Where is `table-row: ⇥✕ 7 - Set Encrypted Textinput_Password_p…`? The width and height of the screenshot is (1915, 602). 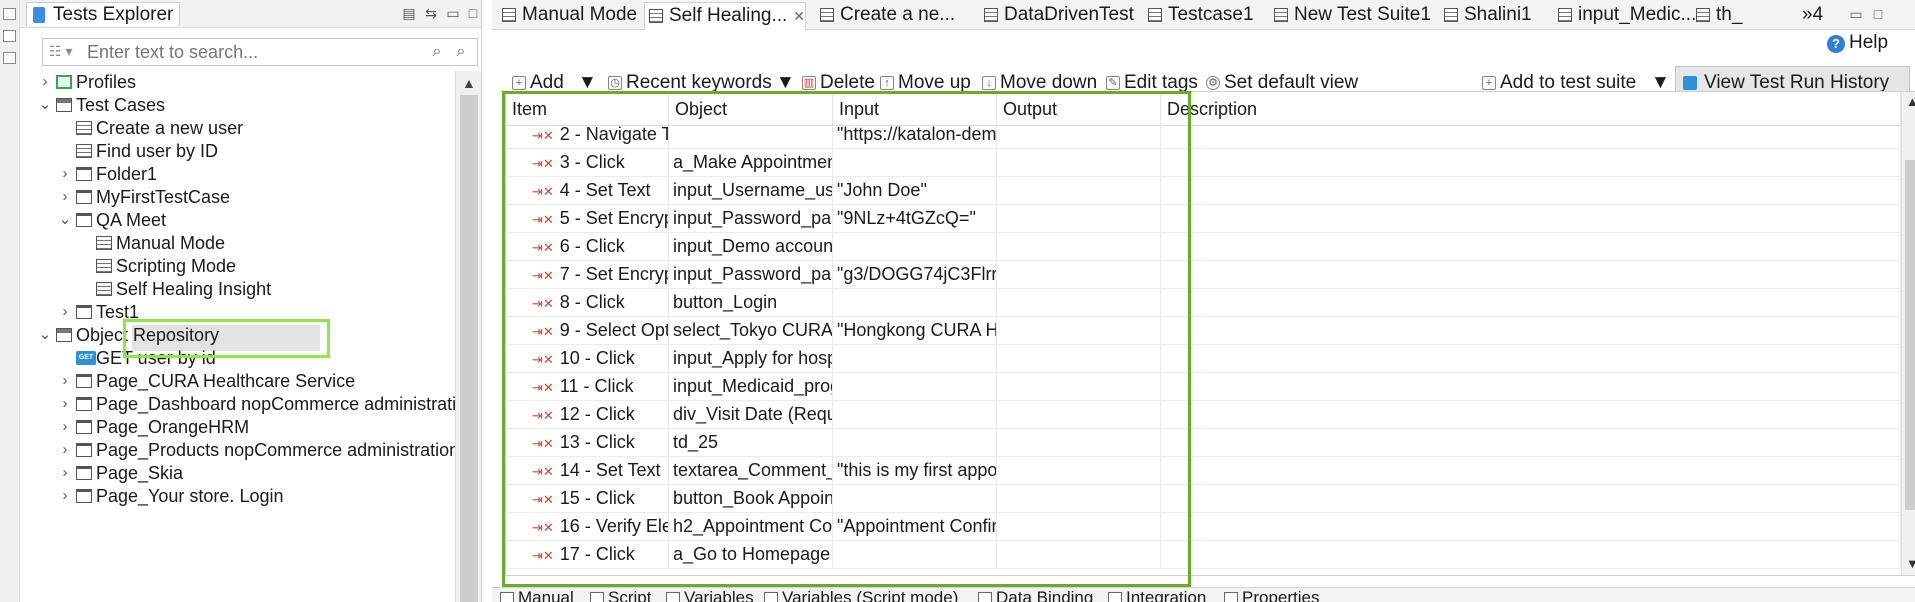
table-row: ⇥✕ 7 - Set Encrypted Textinput_Password_p… is located at coordinates (1203, 275).